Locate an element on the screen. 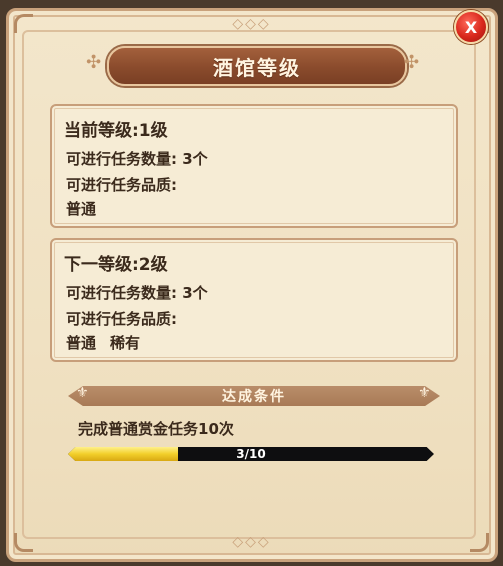  current-quality-list: 普通 is located at coordinates (81, 208).